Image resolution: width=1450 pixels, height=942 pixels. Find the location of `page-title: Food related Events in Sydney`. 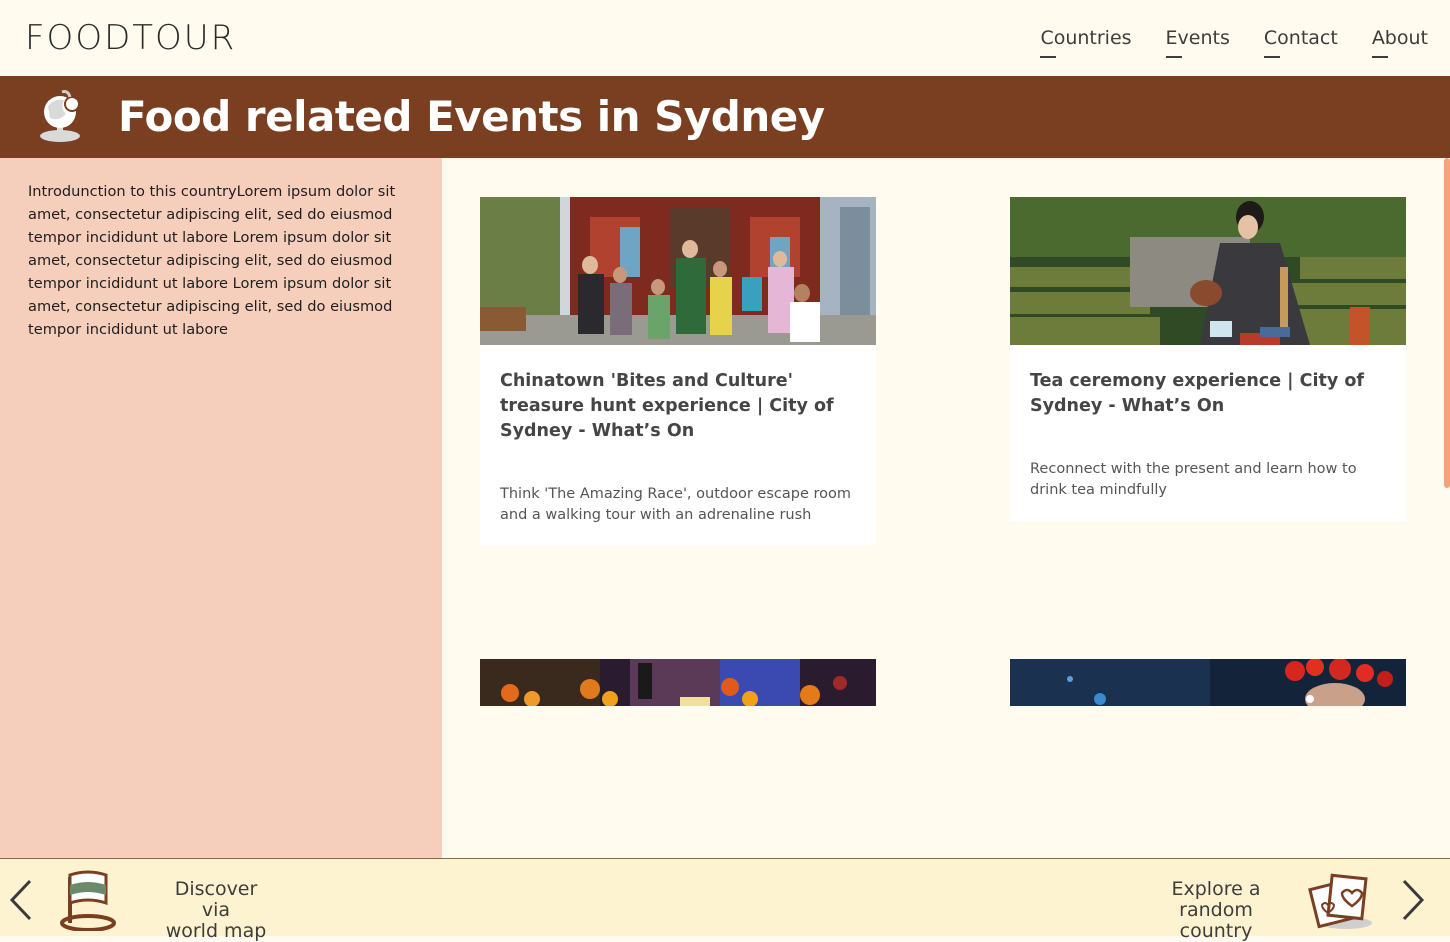

page-title: Food related Events in Sydney is located at coordinates (471, 116).